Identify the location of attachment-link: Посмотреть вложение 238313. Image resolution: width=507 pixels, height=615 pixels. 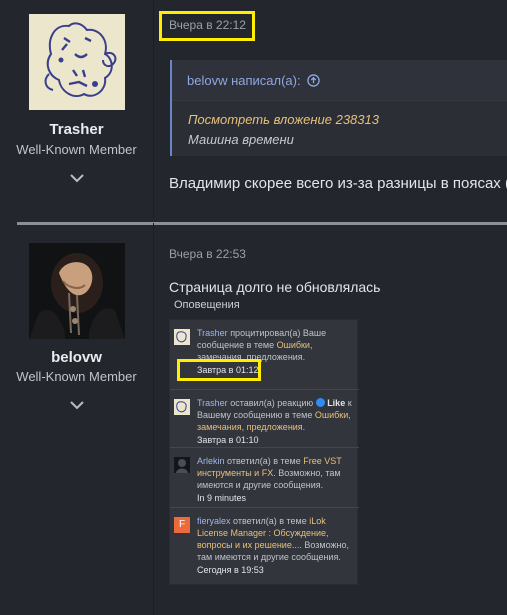
(283, 119).